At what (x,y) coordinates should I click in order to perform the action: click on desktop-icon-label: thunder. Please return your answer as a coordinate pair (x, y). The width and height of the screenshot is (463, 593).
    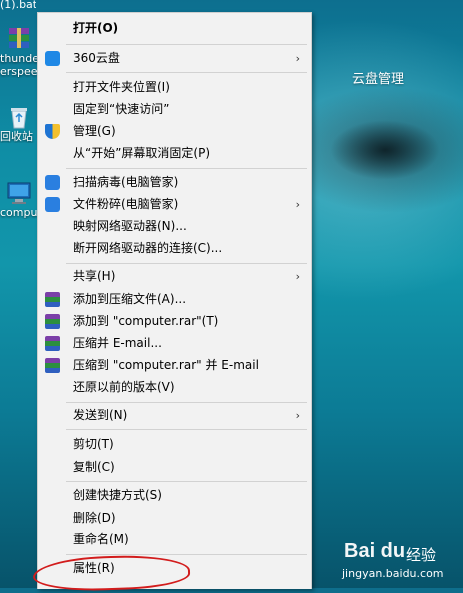
    Looking at the image, I should click on (19, 58).